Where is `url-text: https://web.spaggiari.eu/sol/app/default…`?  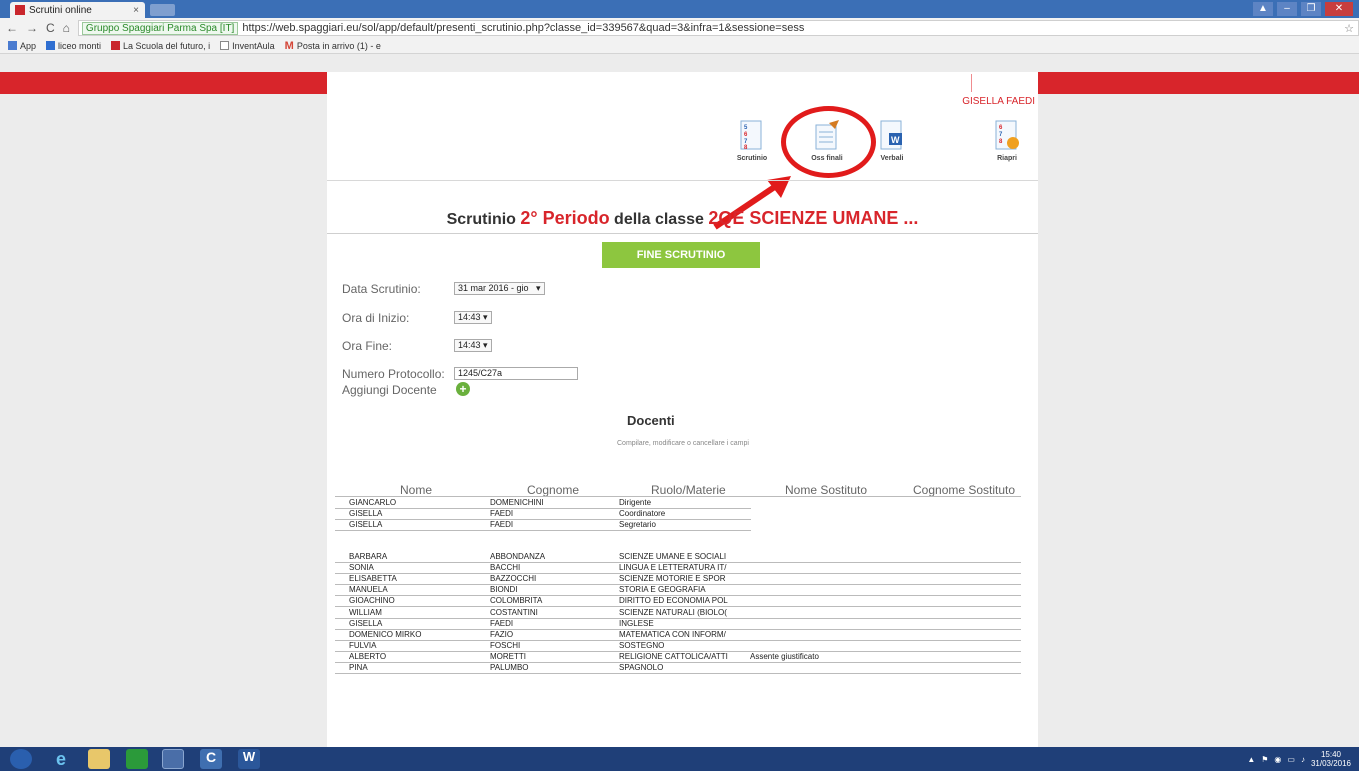
url-text: https://web.spaggiari.eu/sol/app/default… is located at coordinates (523, 28).